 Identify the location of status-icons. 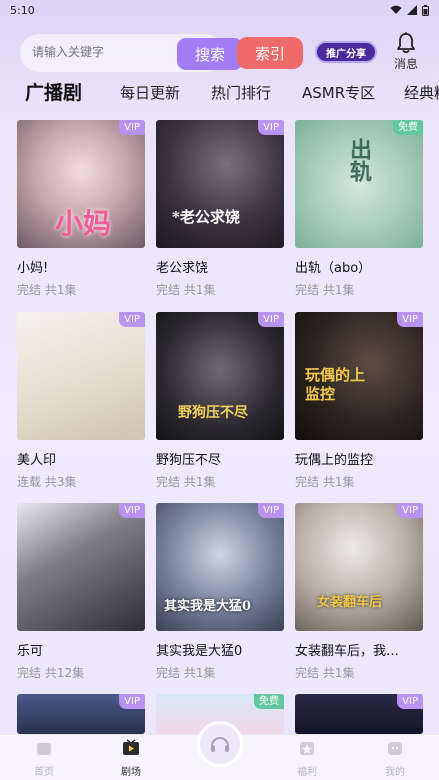
(409, 10).